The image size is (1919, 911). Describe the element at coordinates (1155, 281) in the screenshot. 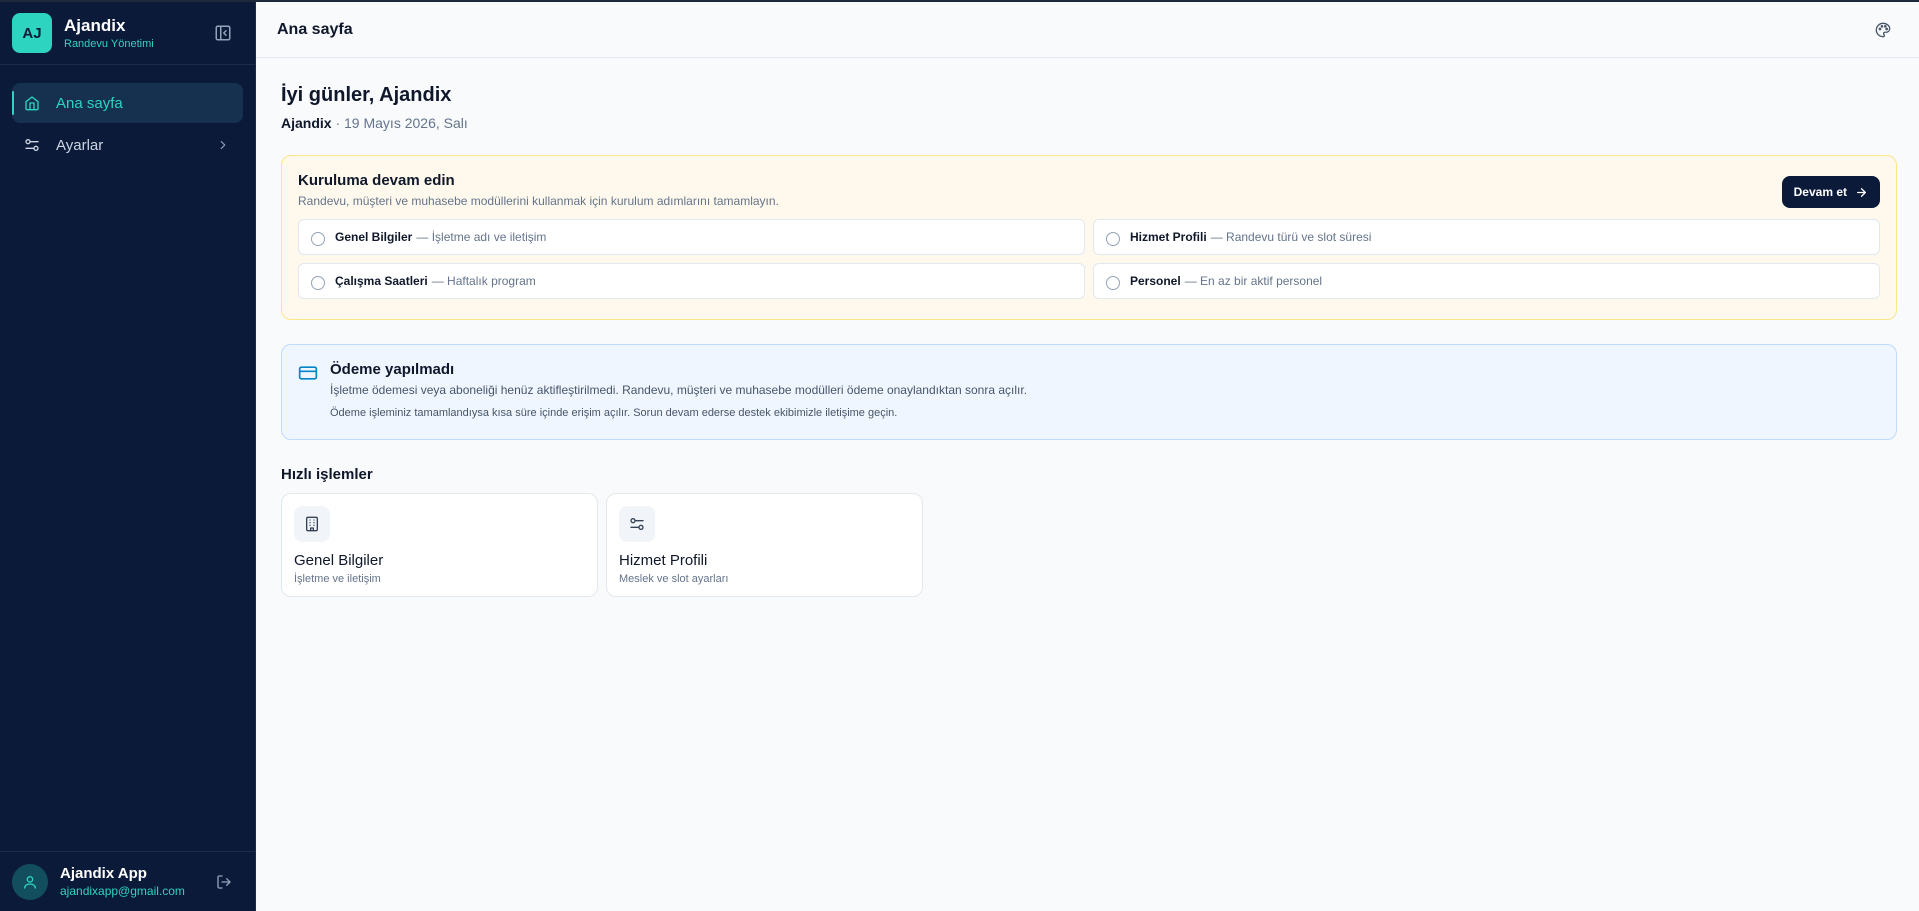

I see `step-name: Personel` at that location.